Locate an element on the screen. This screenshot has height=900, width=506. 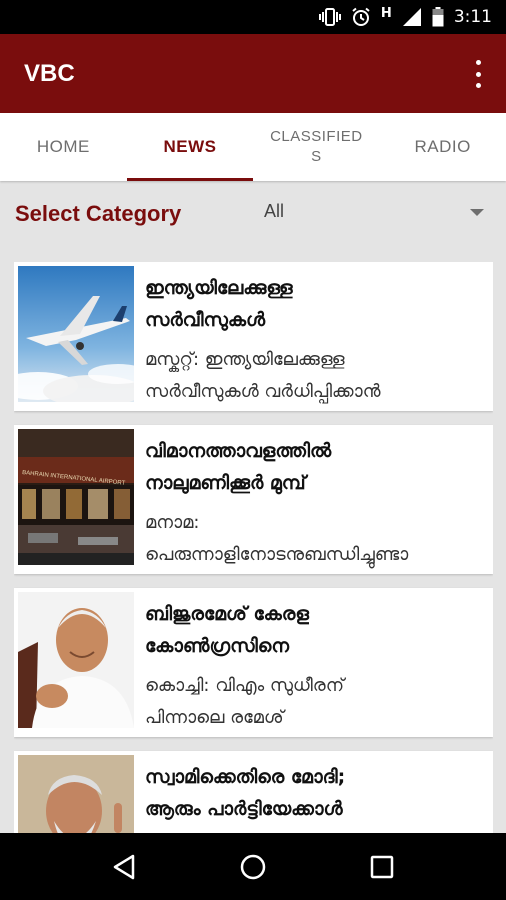
category-select-value: All is located at coordinates (274, 211).